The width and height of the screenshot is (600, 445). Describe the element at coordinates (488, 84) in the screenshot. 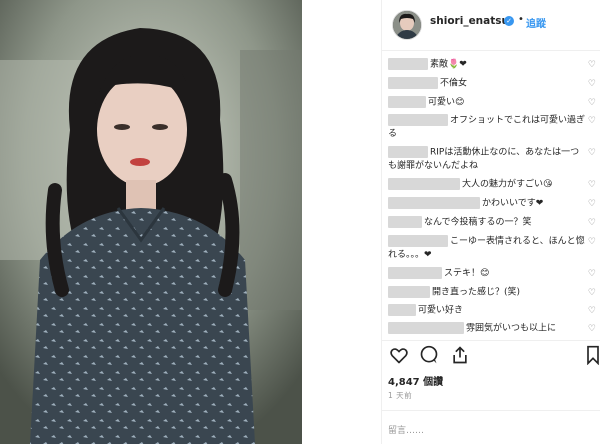

I see `comment-item: 不倫女` at that location.